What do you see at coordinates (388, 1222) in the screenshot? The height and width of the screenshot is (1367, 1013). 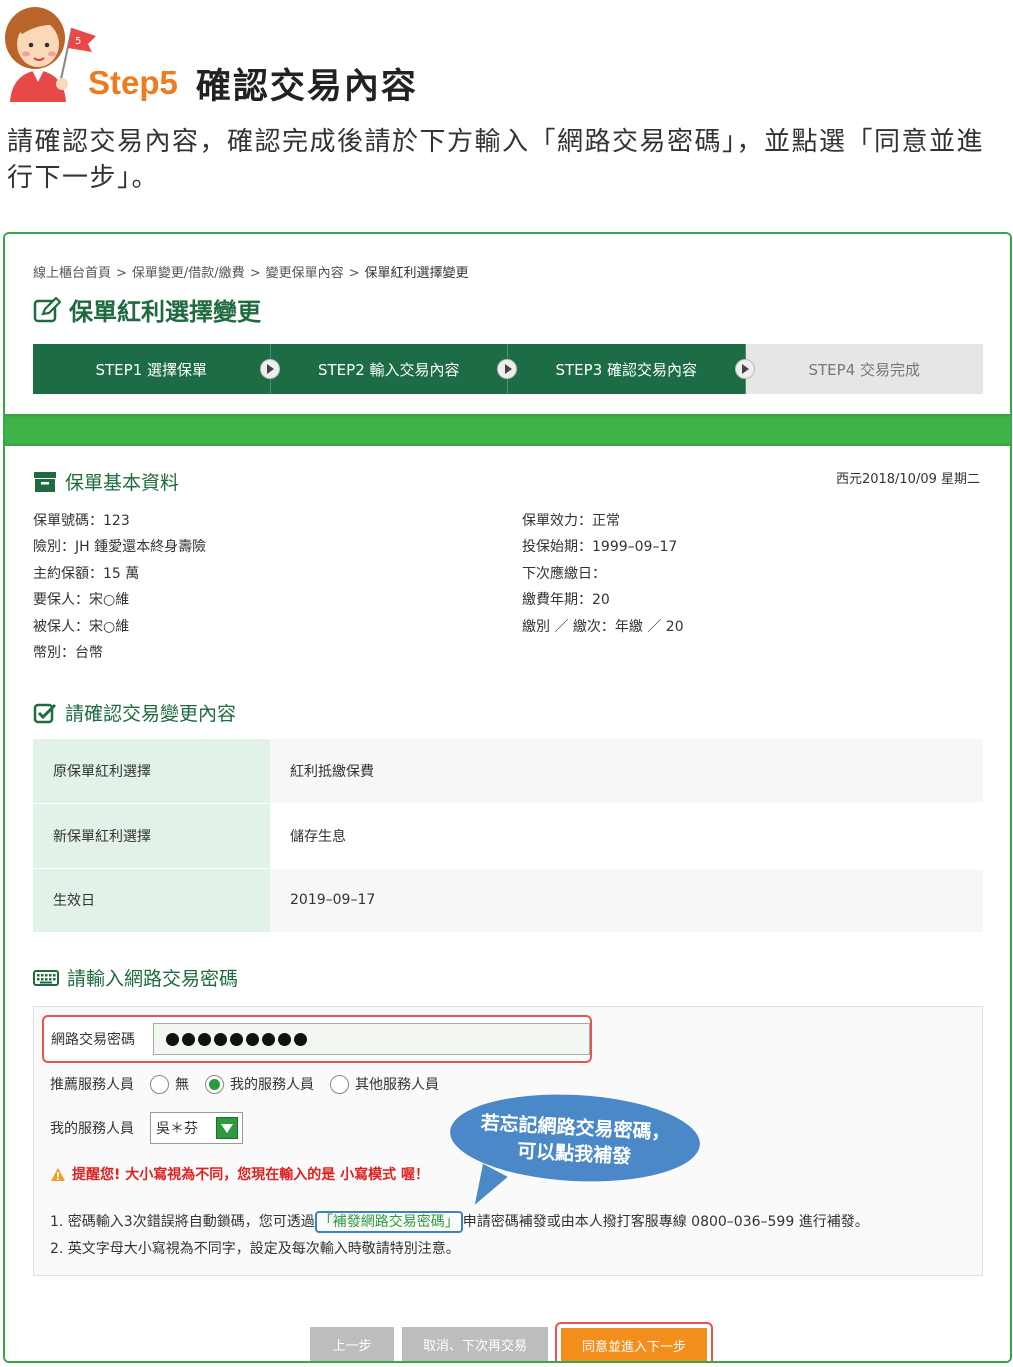 I see `reissue-password-link: 「補發網路交易密碼」` at bounding box center [388, 1222].